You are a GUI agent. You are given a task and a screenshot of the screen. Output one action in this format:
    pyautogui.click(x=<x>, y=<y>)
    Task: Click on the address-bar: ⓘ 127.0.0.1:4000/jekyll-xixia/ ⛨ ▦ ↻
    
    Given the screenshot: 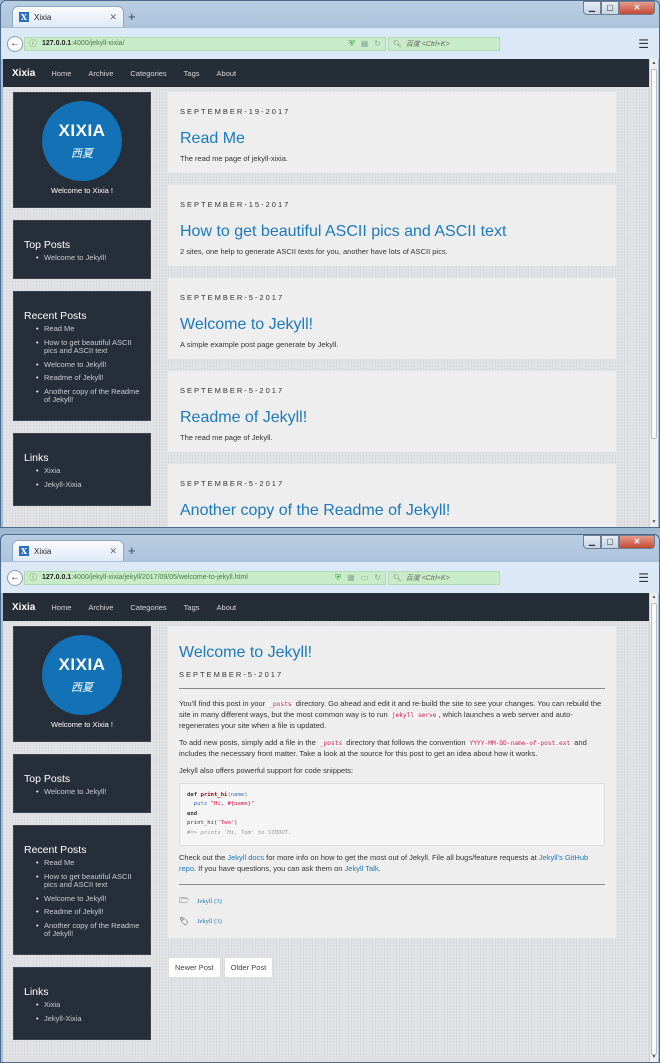 What is the action you would take?
    pyautogui.click(x=205, y=43)
    